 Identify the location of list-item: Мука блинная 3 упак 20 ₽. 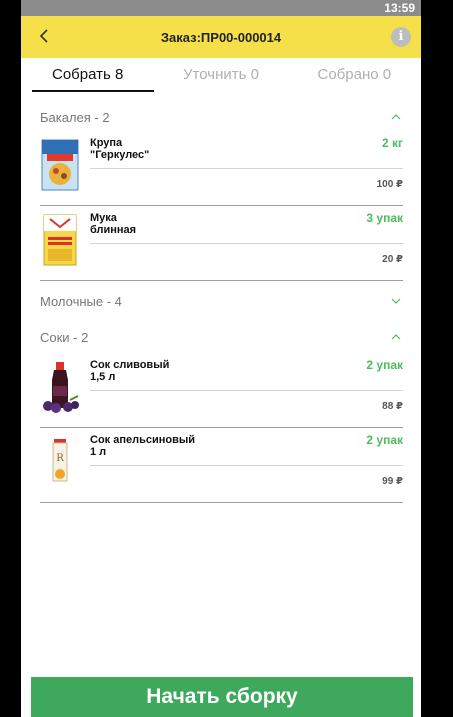
(221, 244).